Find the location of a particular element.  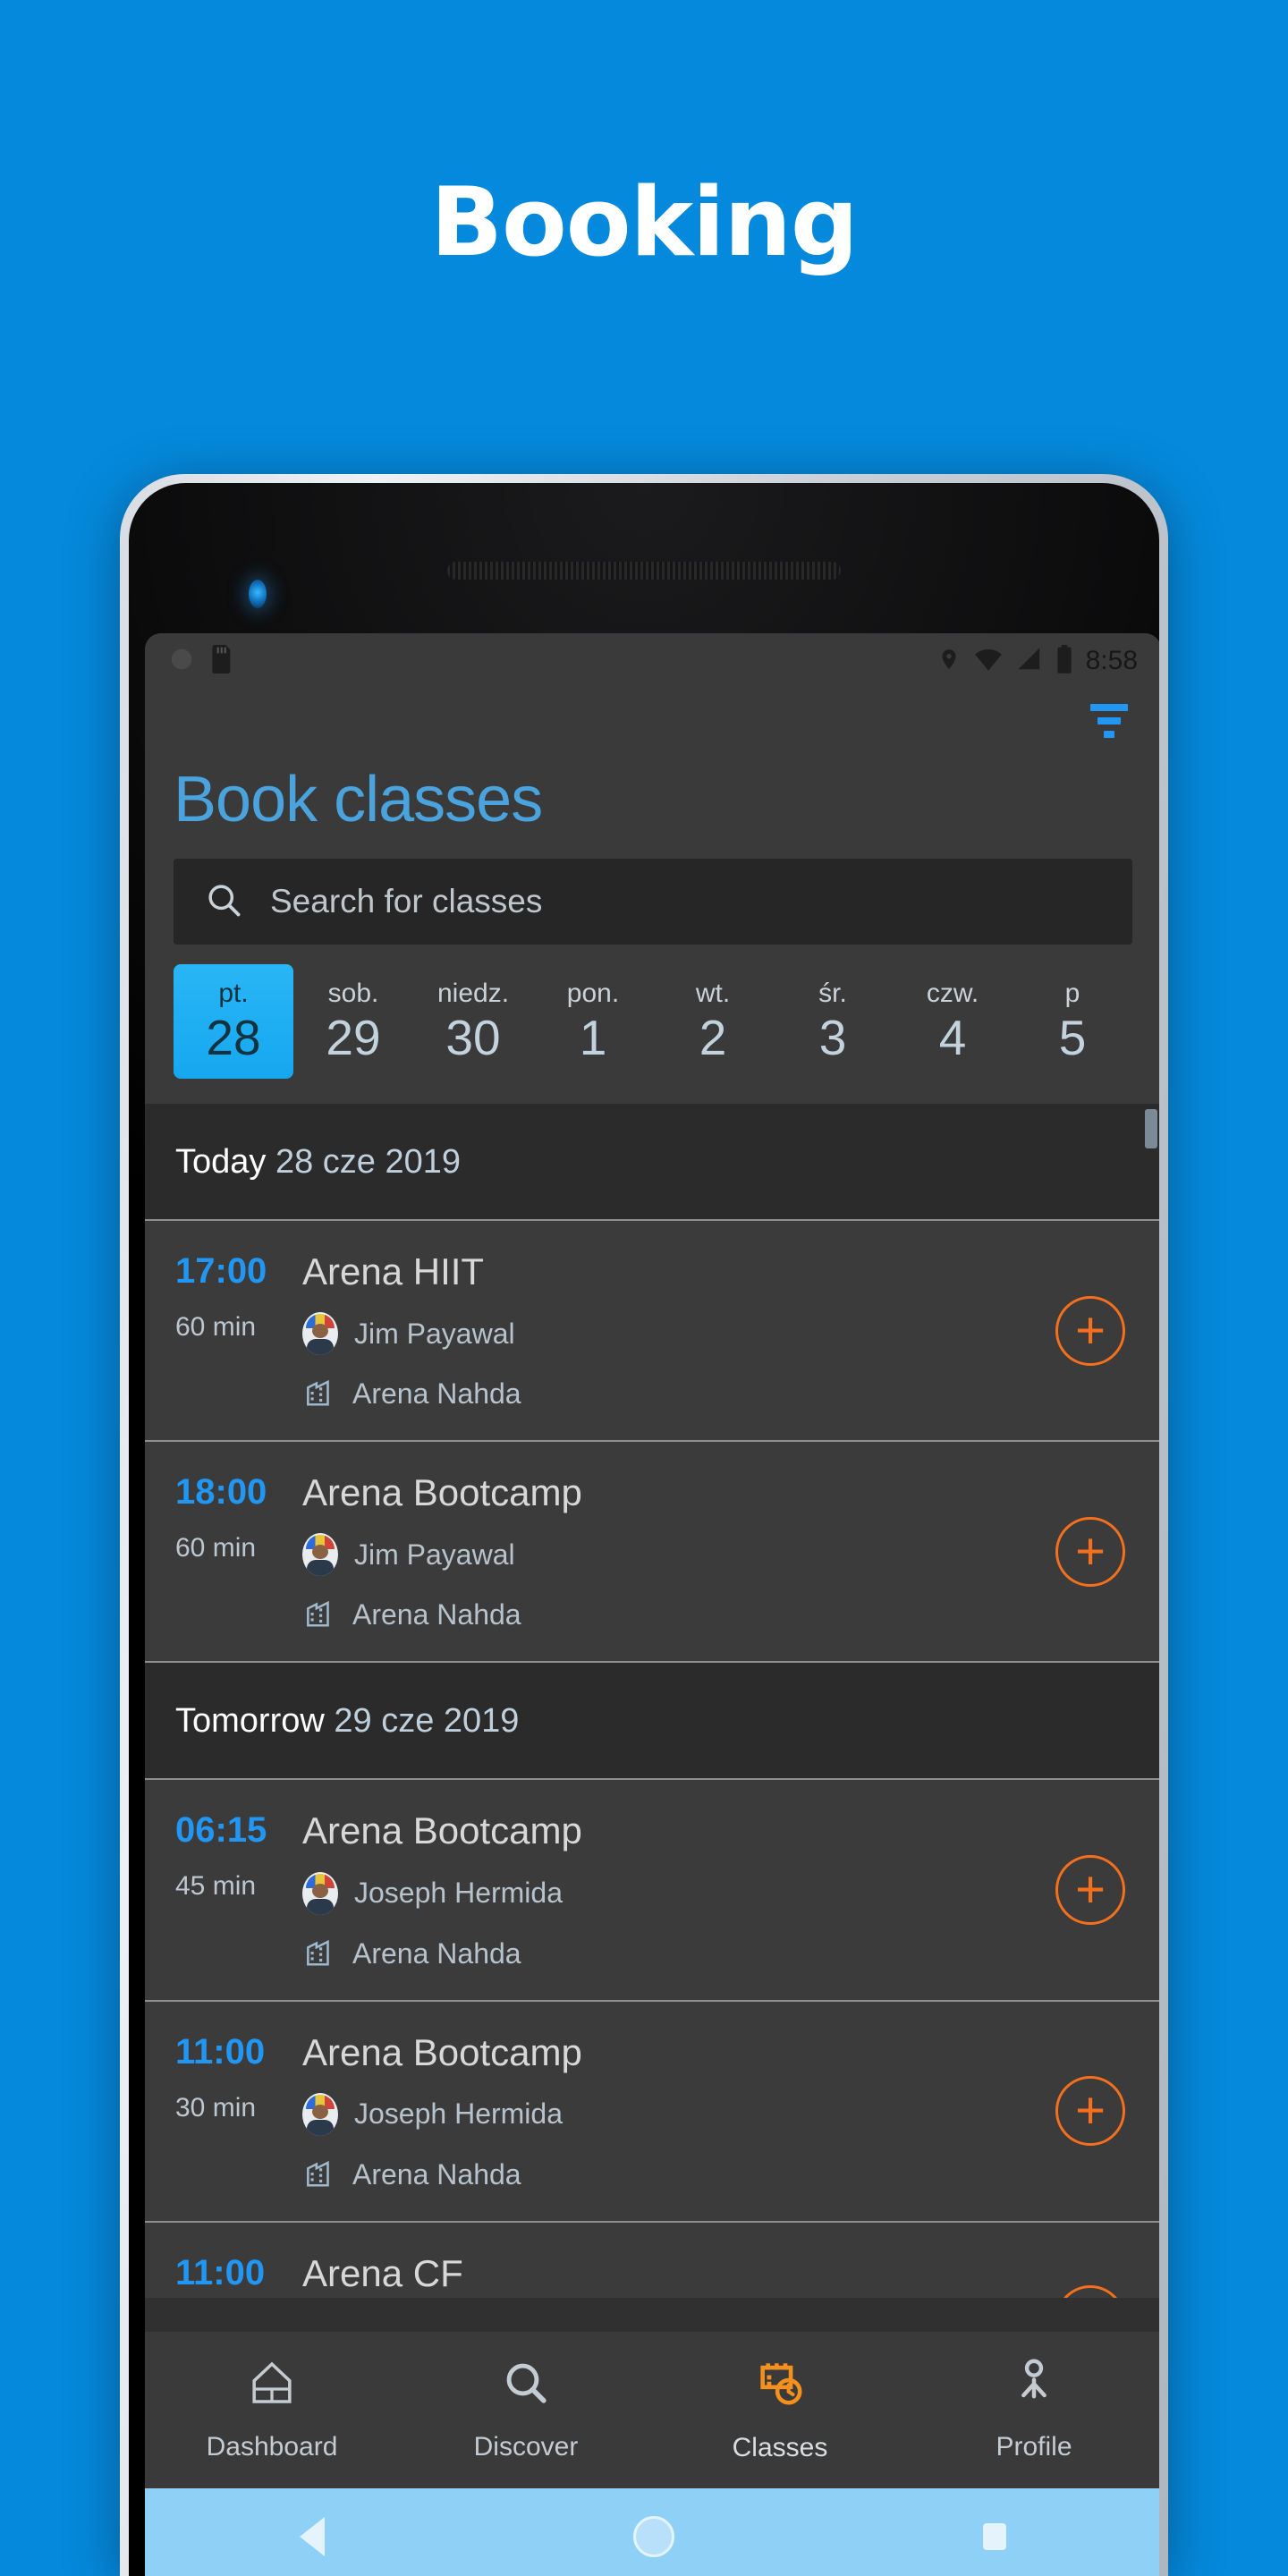

earpiece-speaker-icon is located at coordinates (644, 571).